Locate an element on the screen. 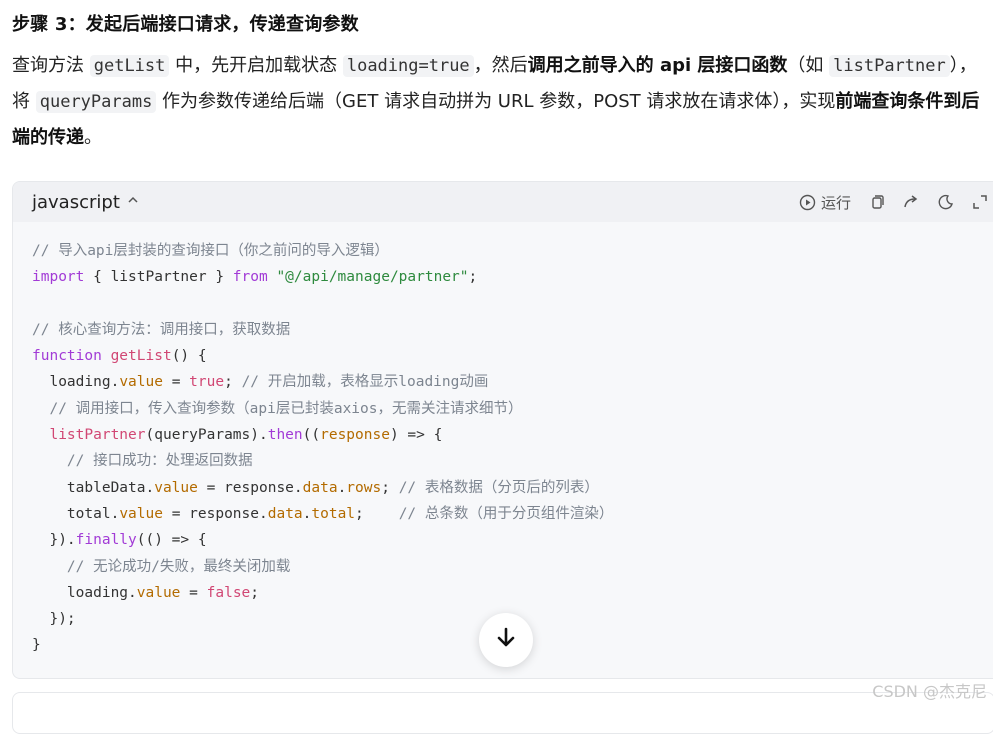  chevron-up-icon is located at coordinates (133, 202).